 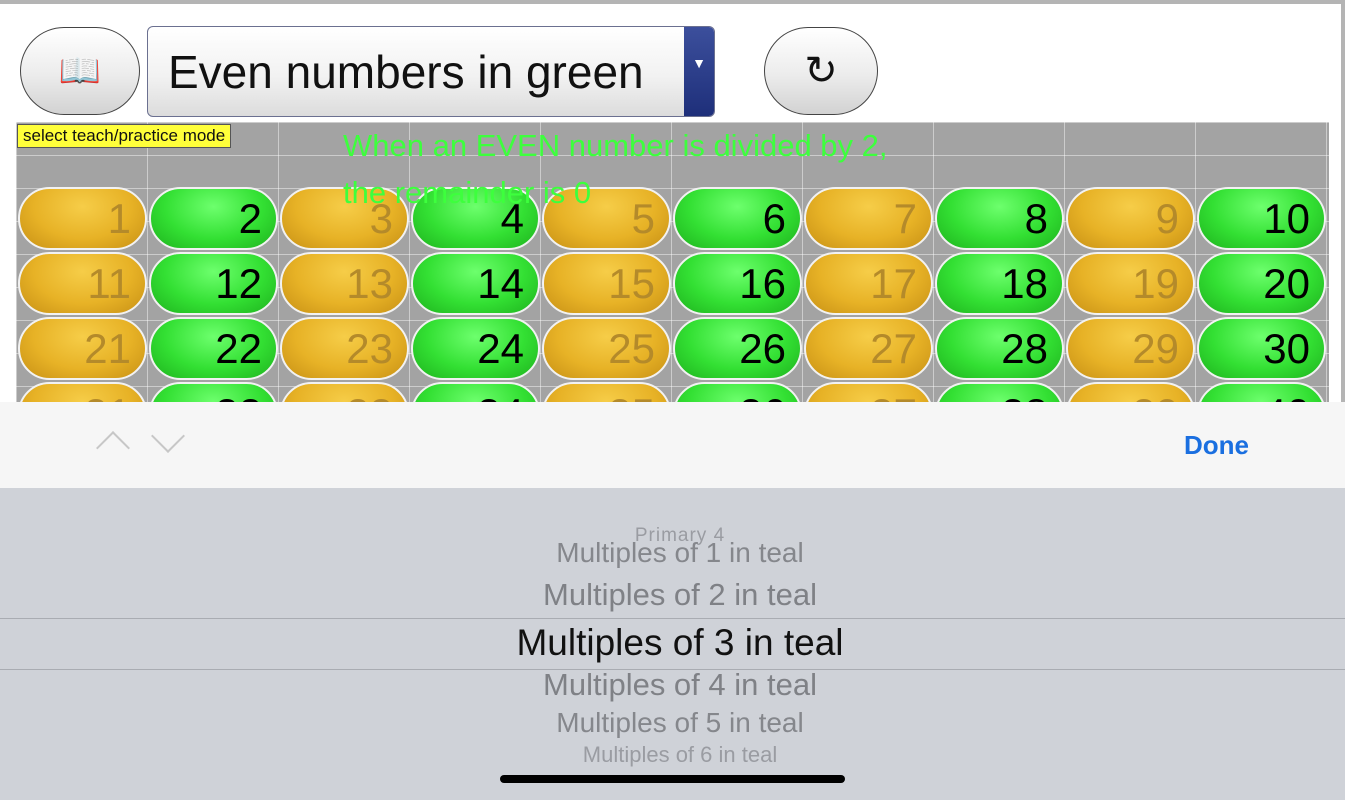 What do you see at coordinates (606, 283) in the screenshot?
I see `number-cell: 15` at bounding box center [606, 283].